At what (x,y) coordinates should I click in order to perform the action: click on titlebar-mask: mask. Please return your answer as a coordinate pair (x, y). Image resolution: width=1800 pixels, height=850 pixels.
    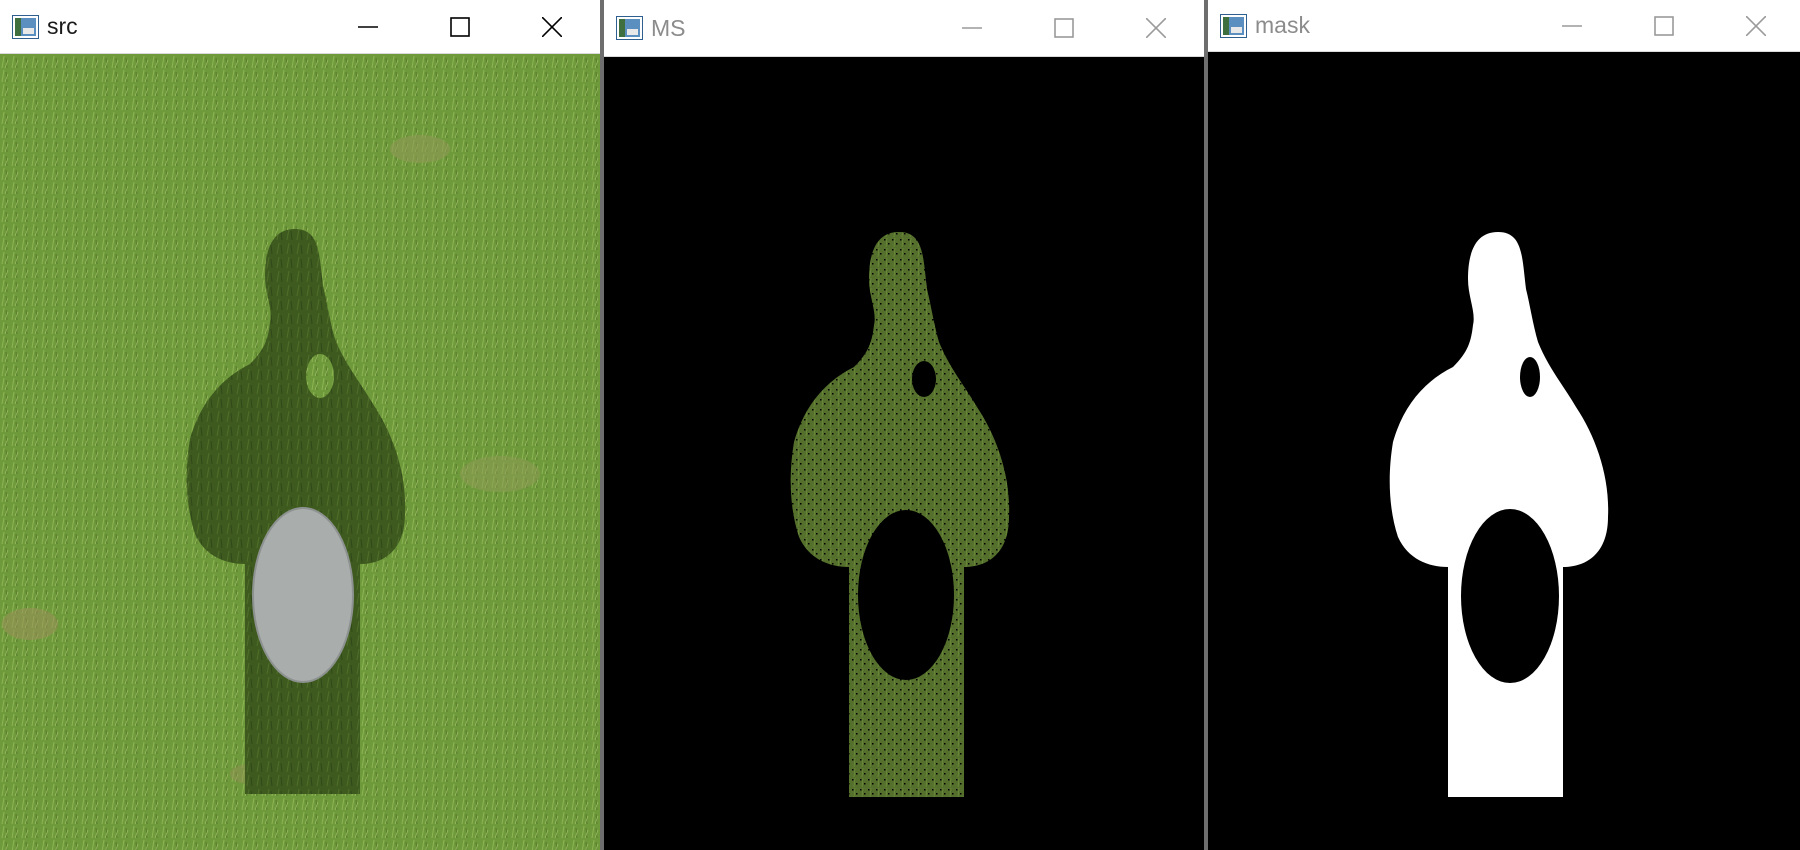
    Looking at the image, I should click on (1504, 26).